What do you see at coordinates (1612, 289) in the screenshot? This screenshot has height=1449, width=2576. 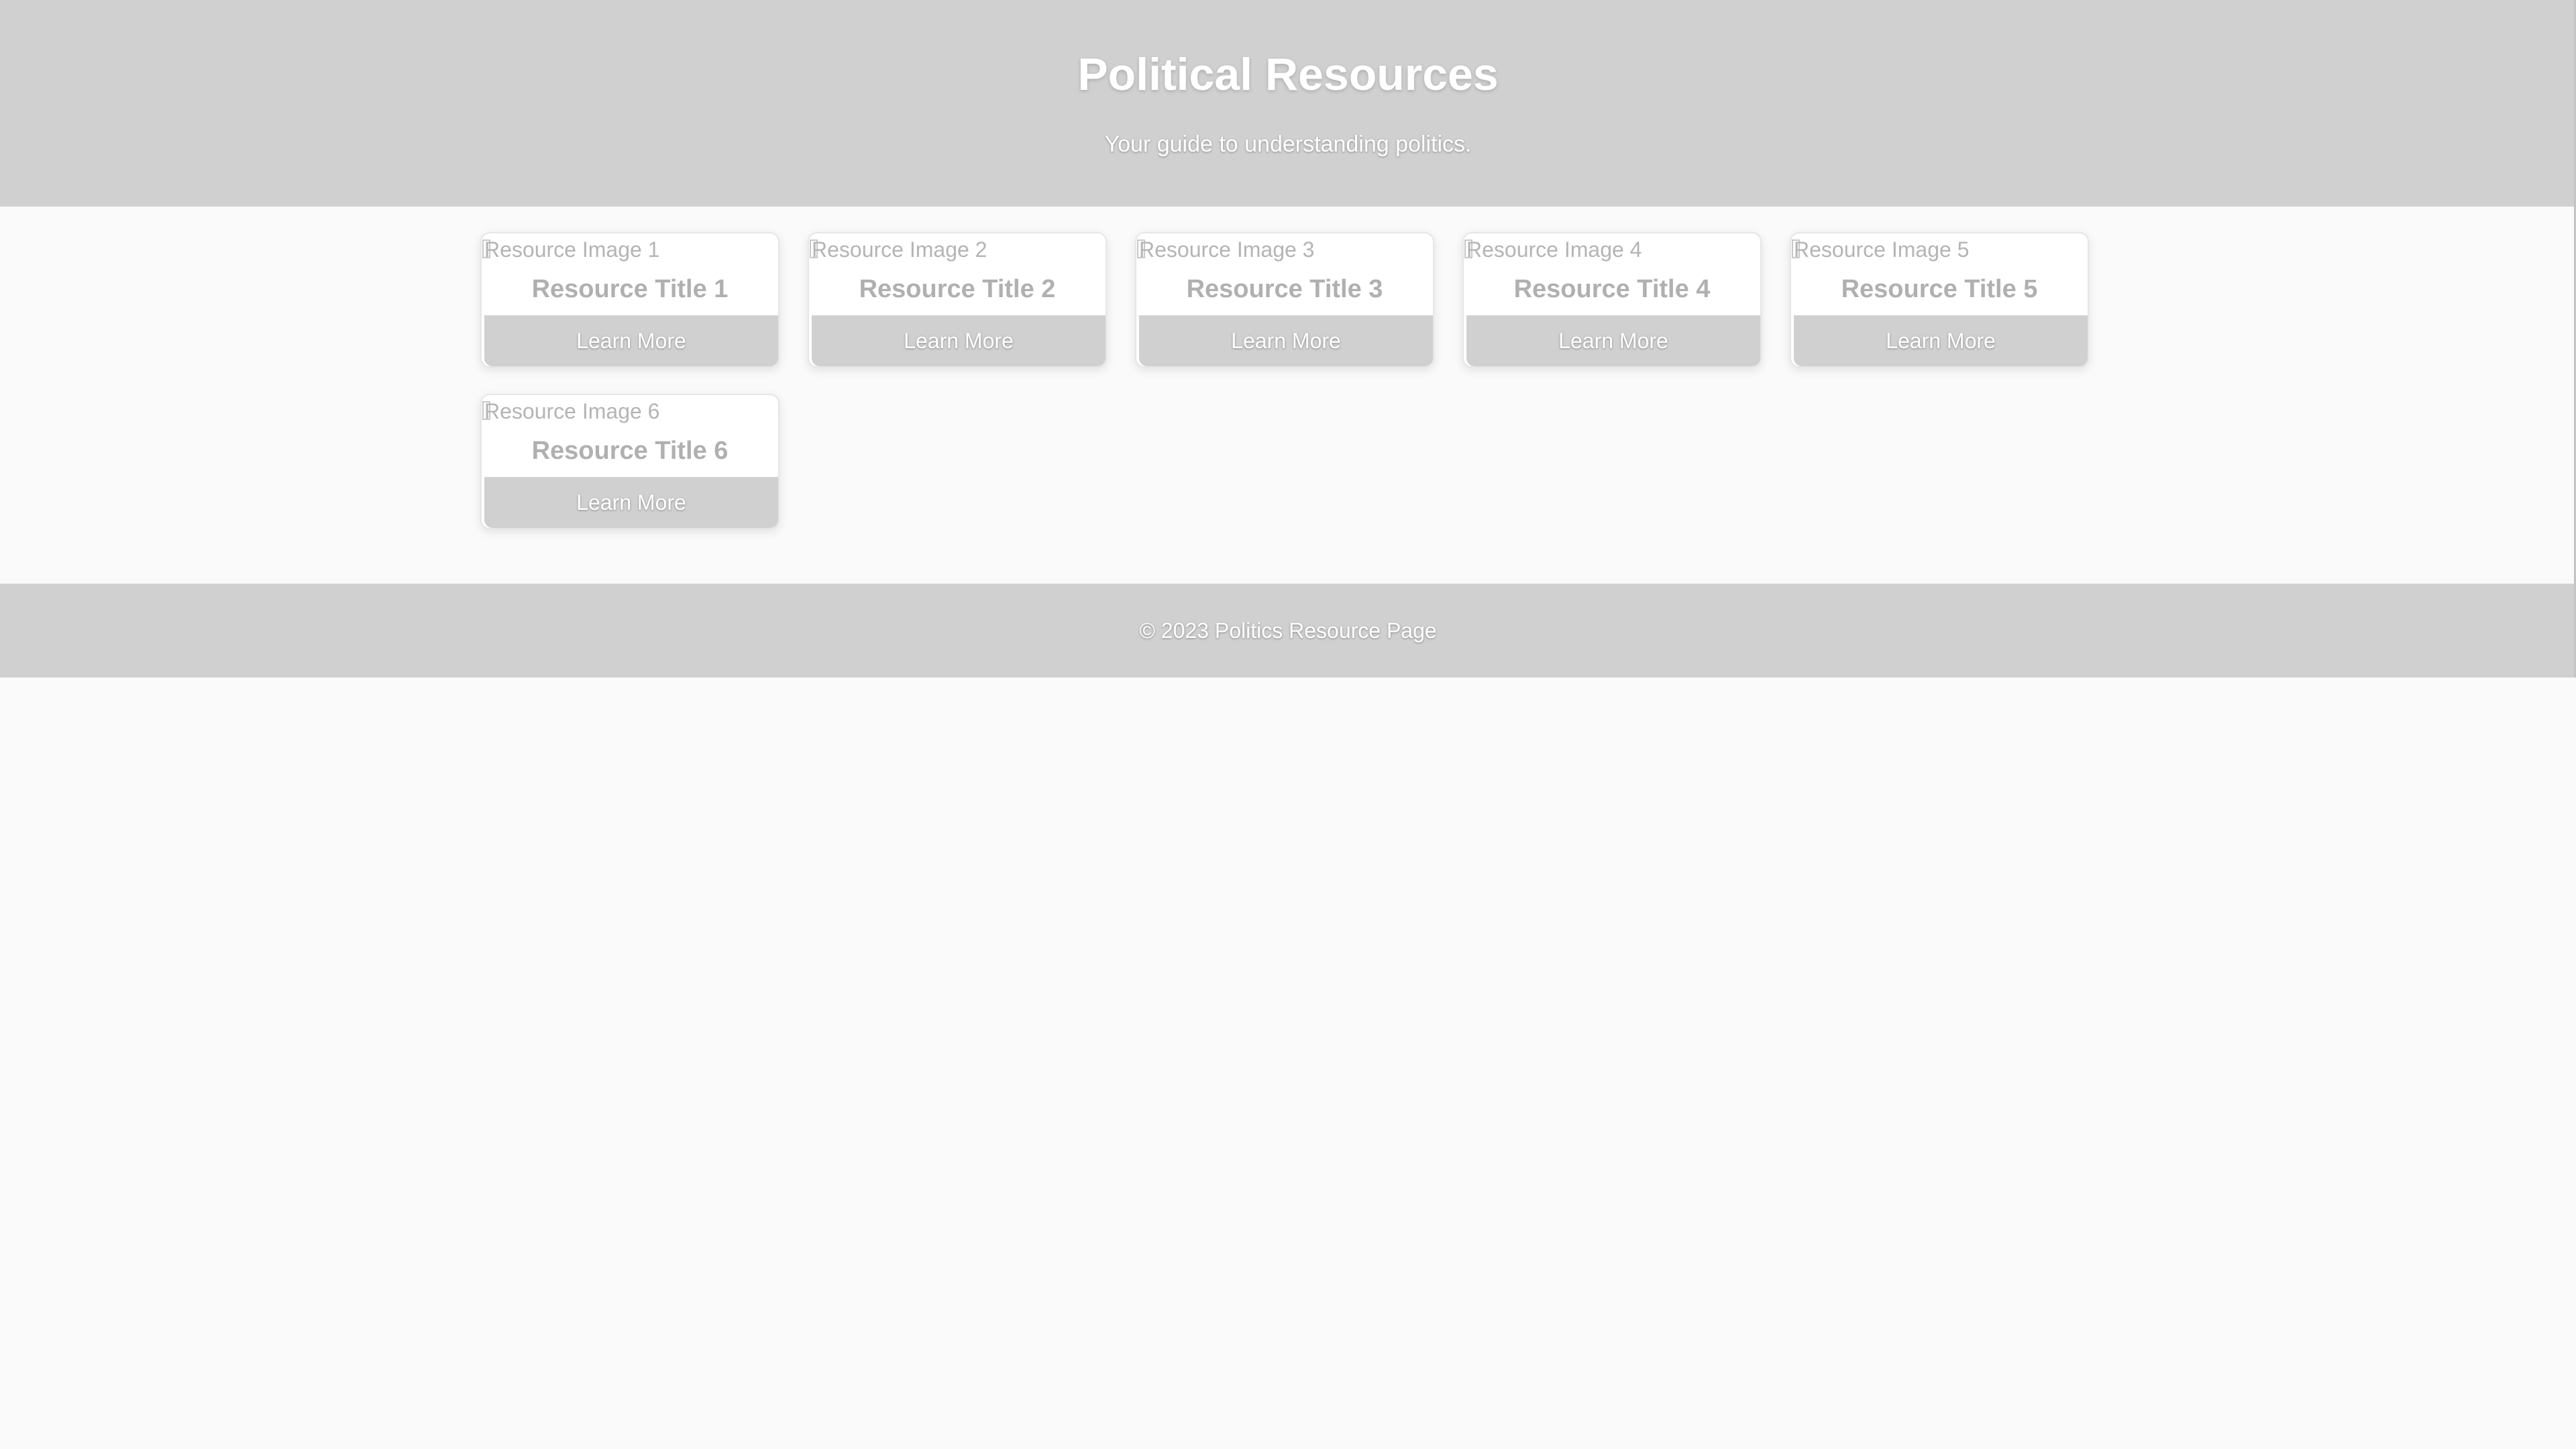 I see `resource-title: Resource Title 4` at bounding box center [1612, 289].